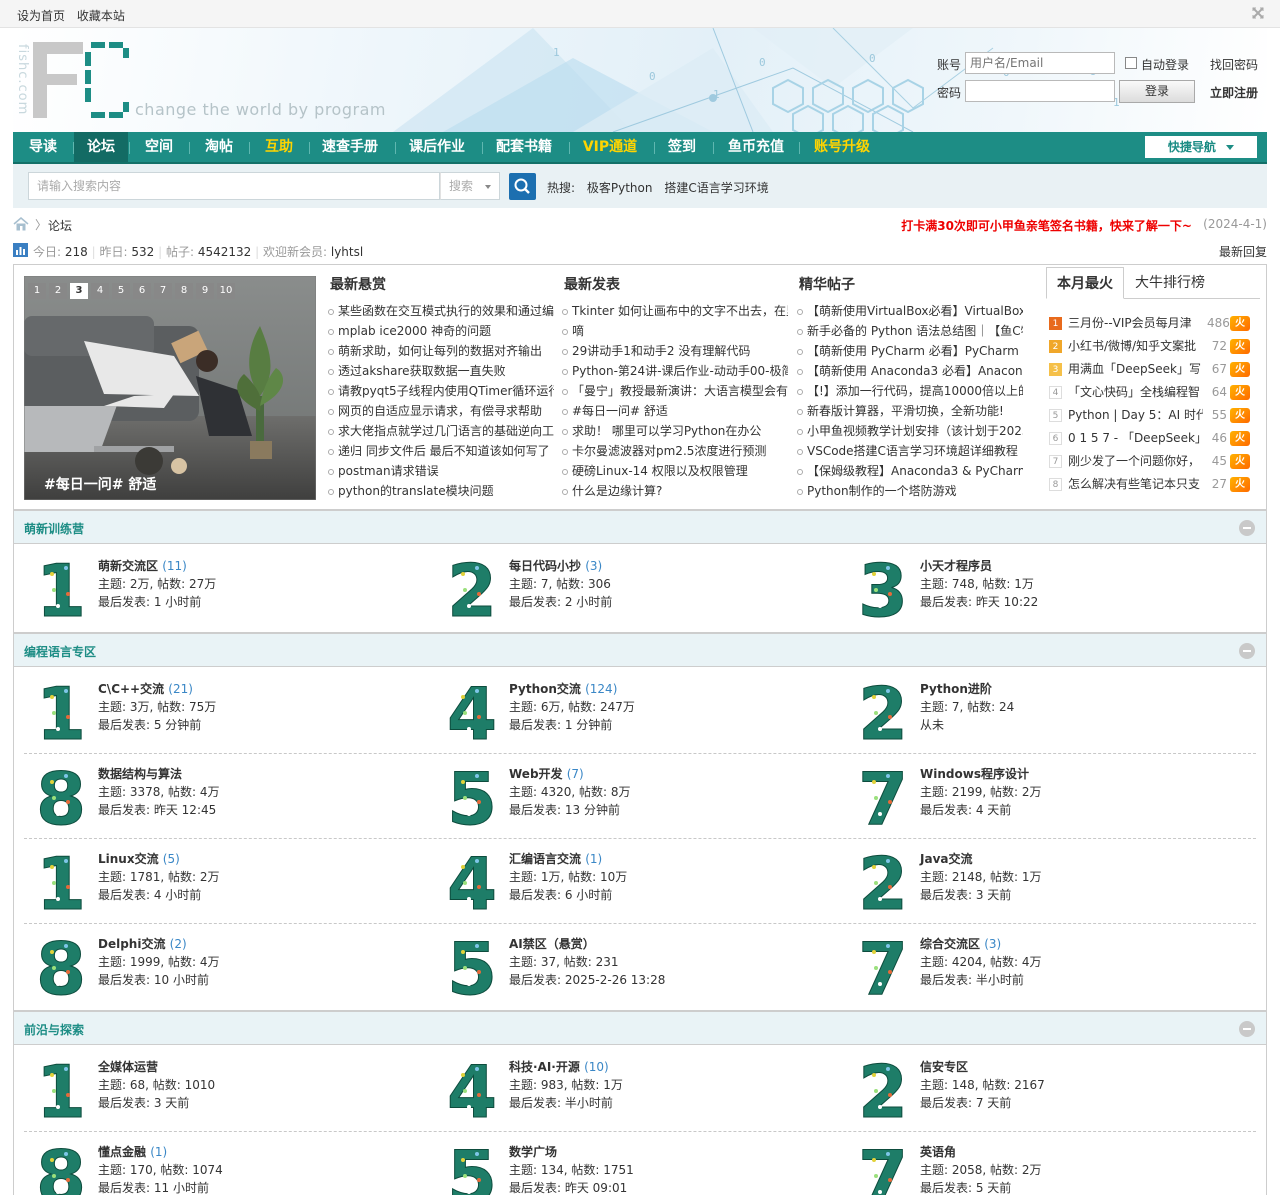 The height and width of the screenshot is (1195, 1280). I want to click on forum-name-link: Windows程序设计, so click(974, 774).